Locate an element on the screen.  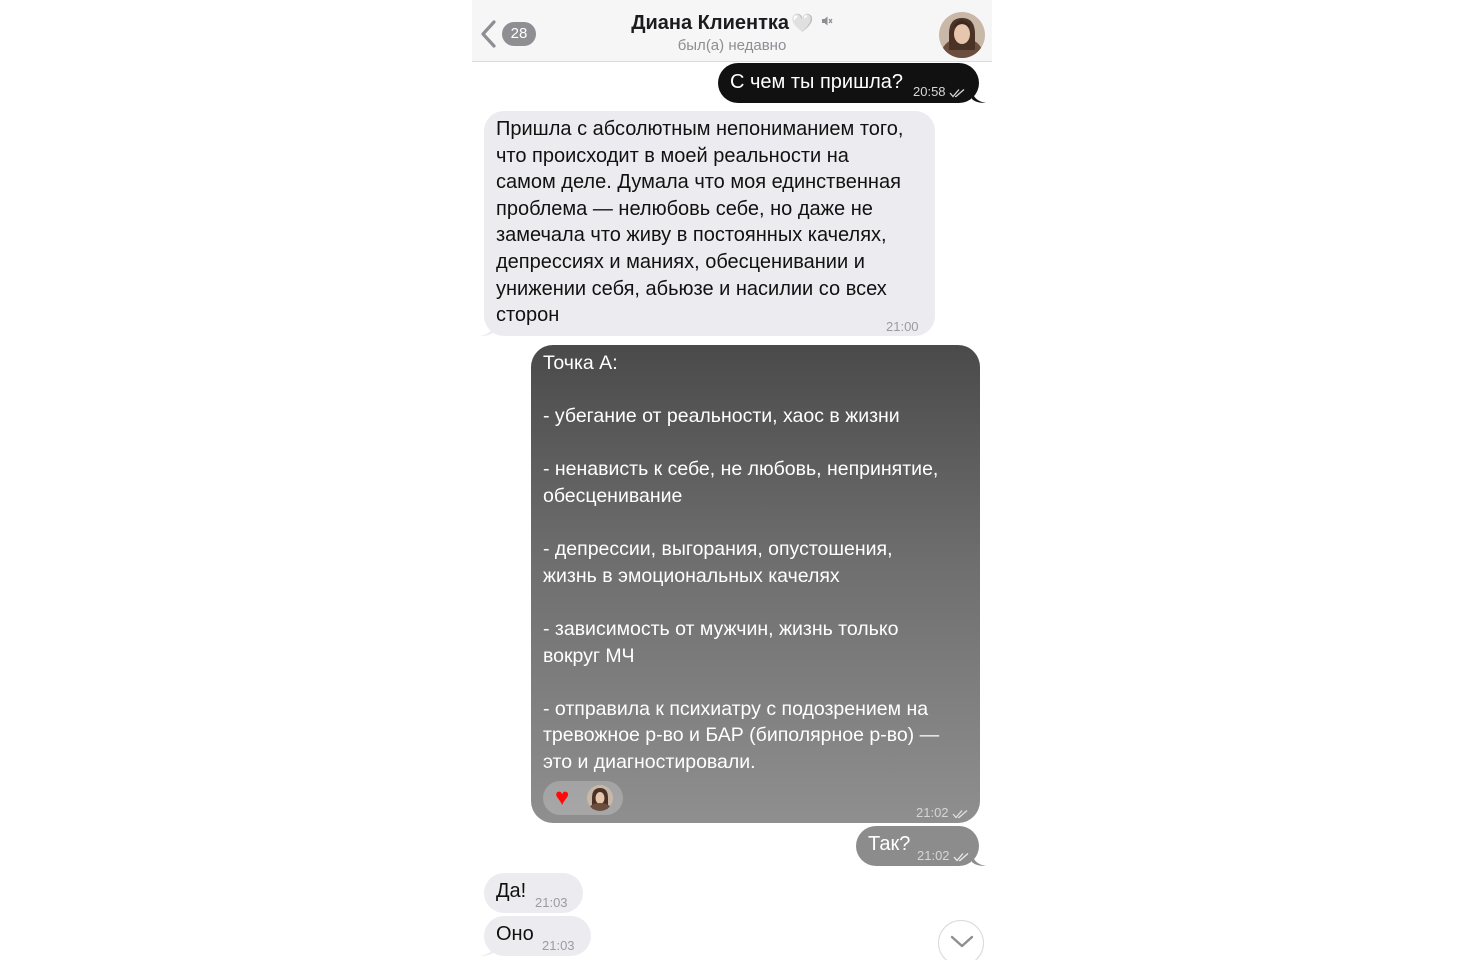
message-text: Так? is located at coordinates (889, 844).